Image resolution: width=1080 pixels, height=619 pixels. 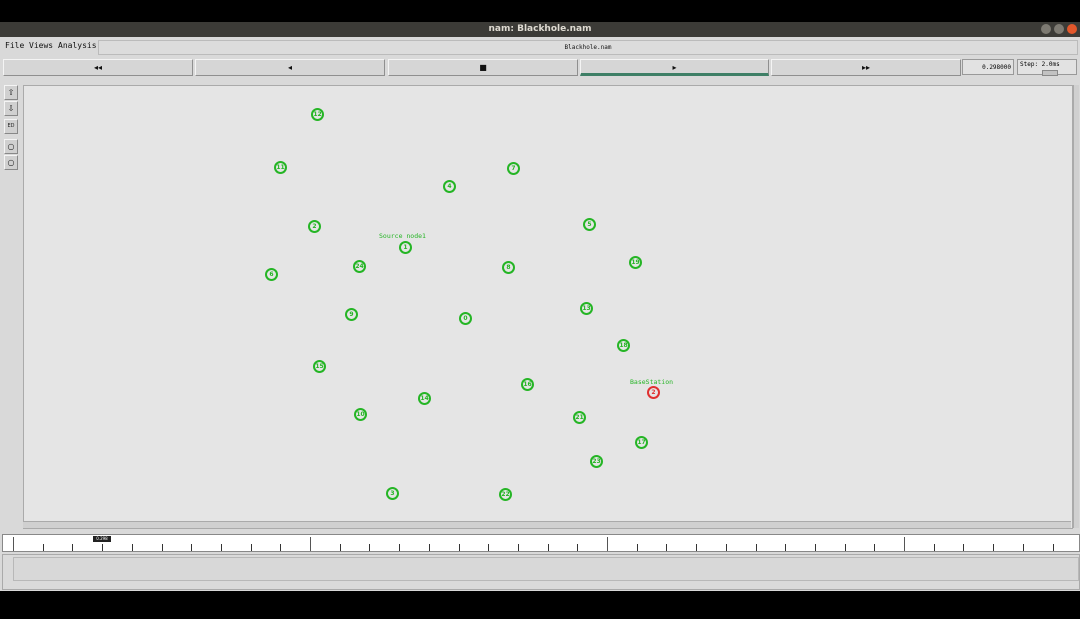 I want to click on node-16: 16, so click(x=527, y=384).